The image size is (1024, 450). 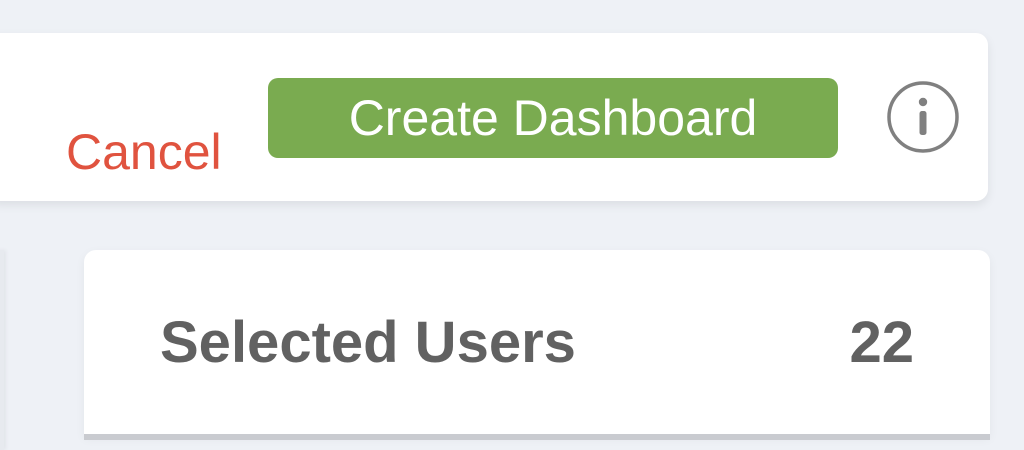 I want to click on info-icon, so click(x=923, y=117).